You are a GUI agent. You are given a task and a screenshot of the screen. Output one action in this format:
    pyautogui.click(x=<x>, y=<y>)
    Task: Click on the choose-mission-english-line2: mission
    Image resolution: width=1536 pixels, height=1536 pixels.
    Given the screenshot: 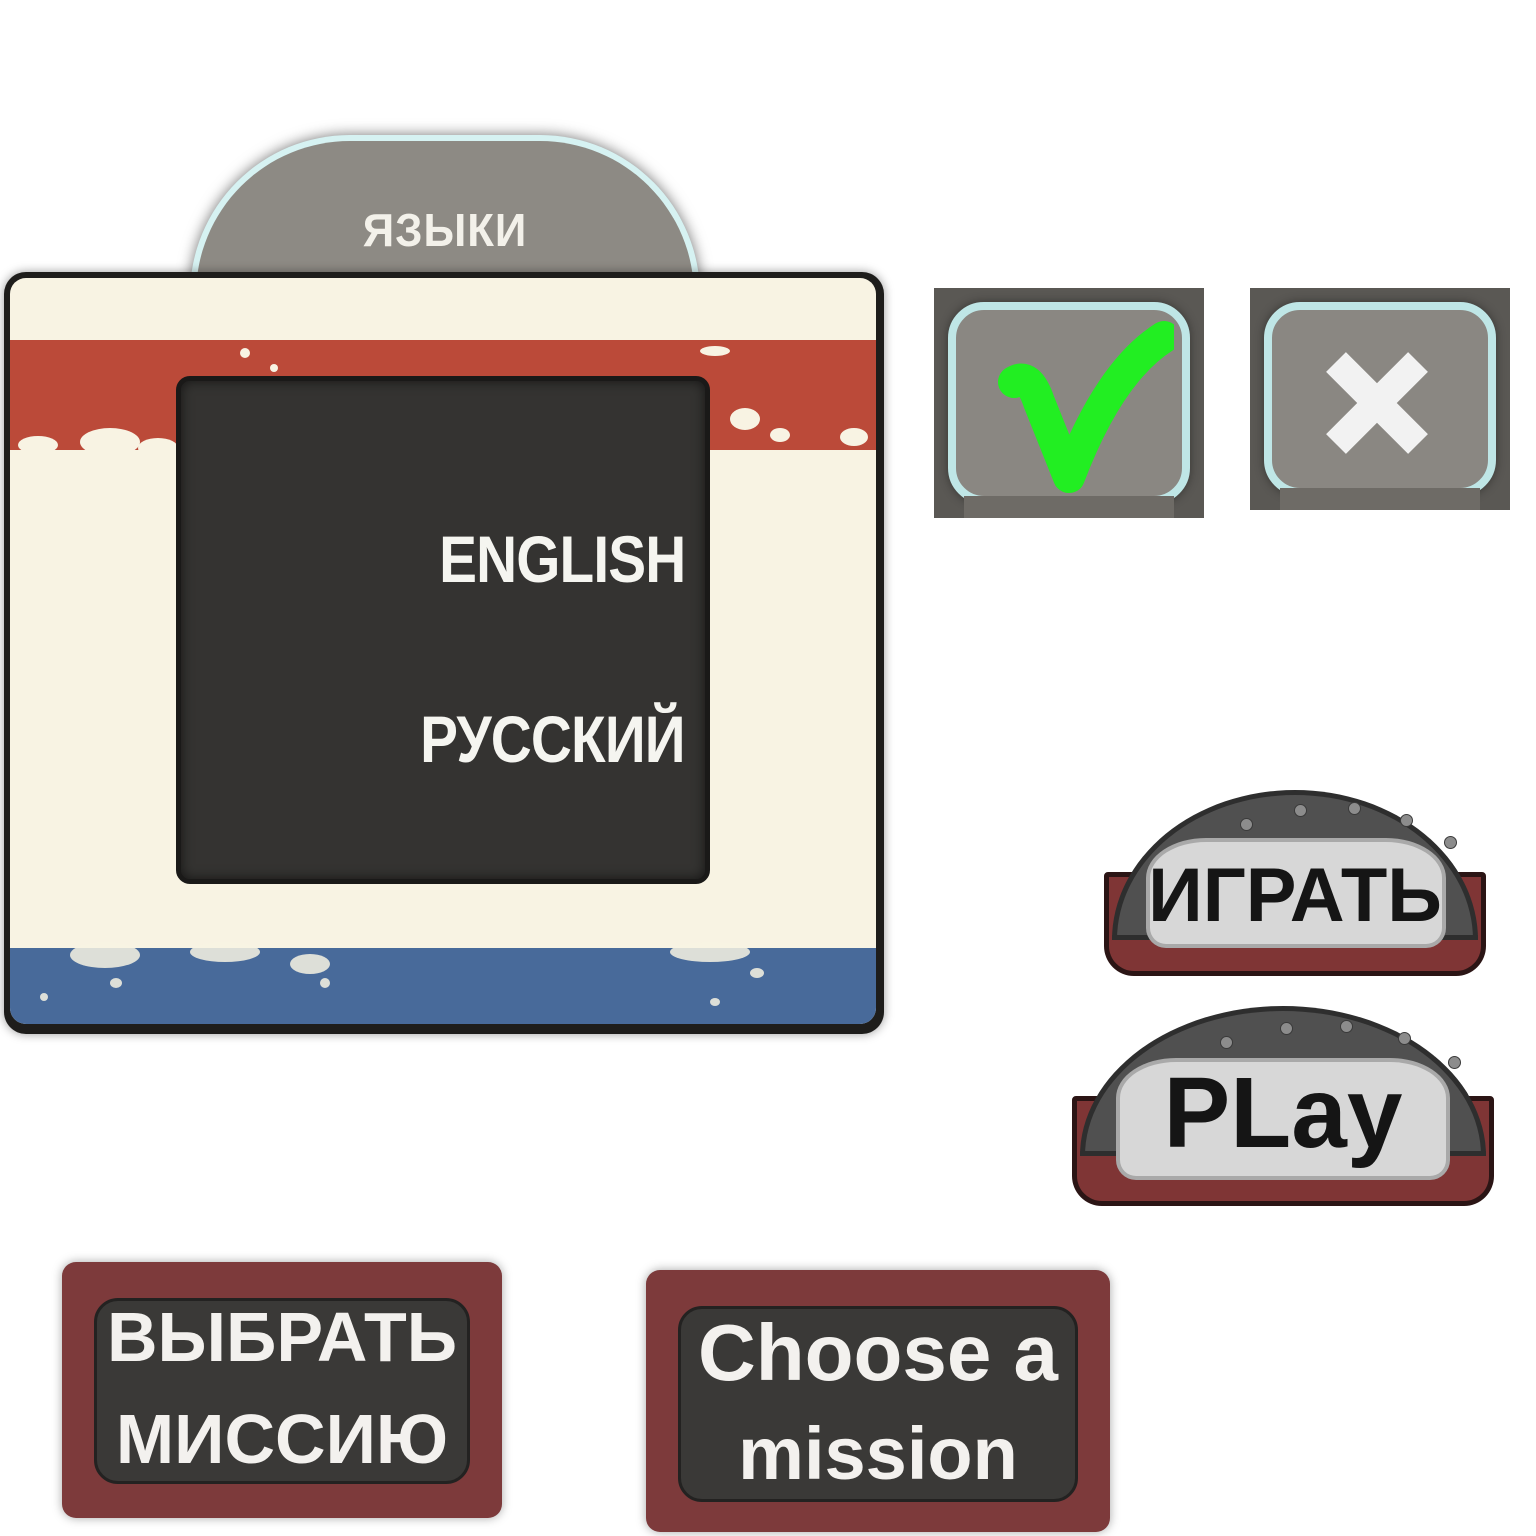 What is the action you would take?
    pyautogui.click(x=878, y=1453)
    